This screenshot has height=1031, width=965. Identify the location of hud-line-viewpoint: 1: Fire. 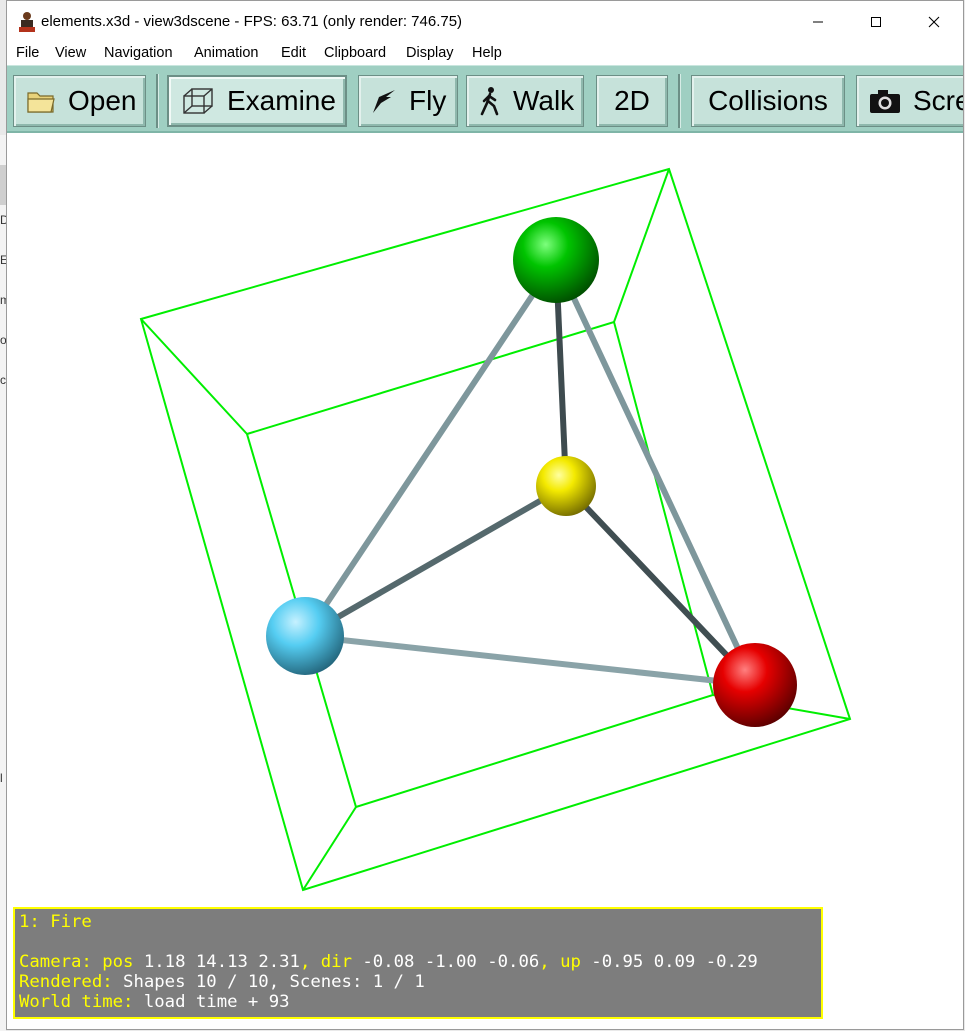
(420, 922).